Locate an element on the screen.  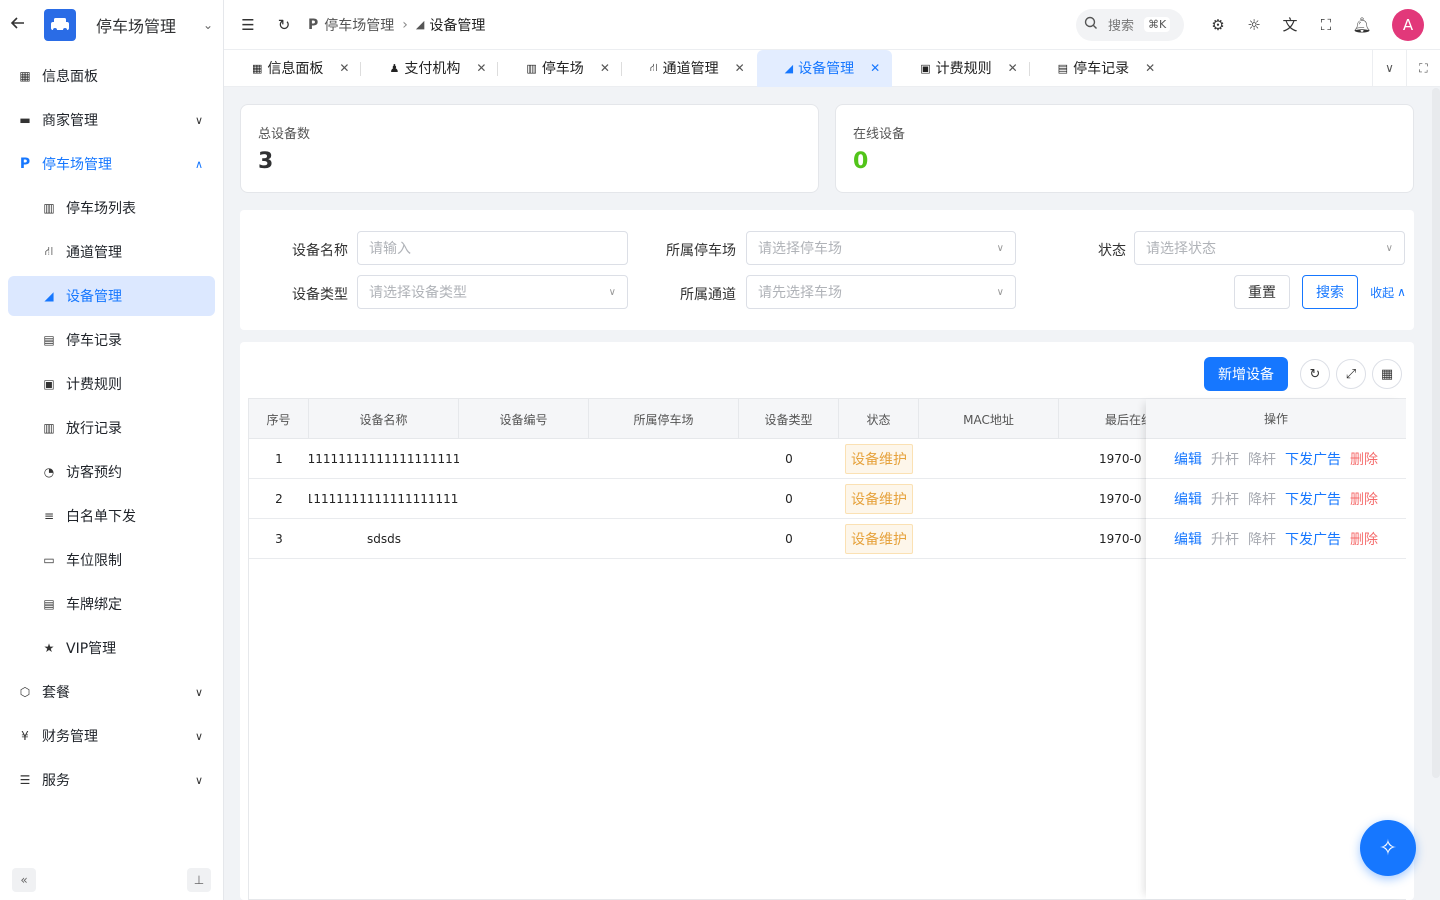
add-device-button: 新增设备 is located at coordinates (1246, 374).